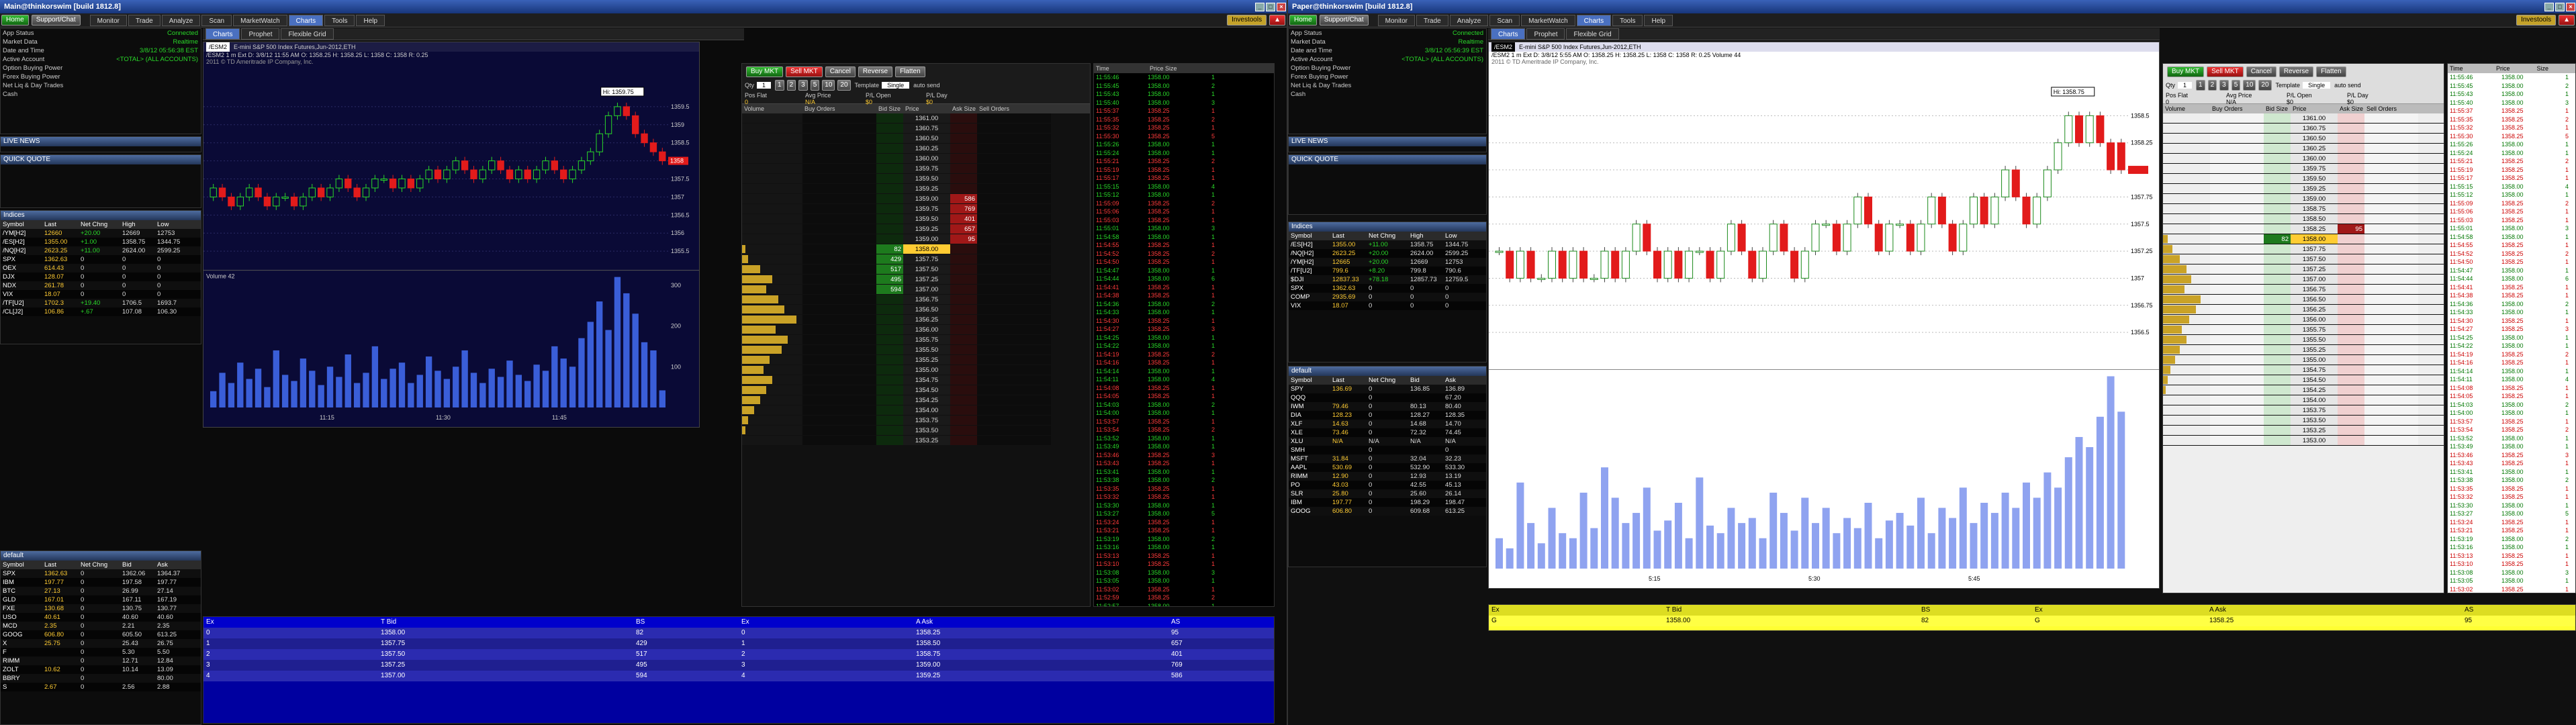 The height and width of the screenshot is (725, 2576). I want to click on ts-column-header: Price Size, so click(1171, 68).